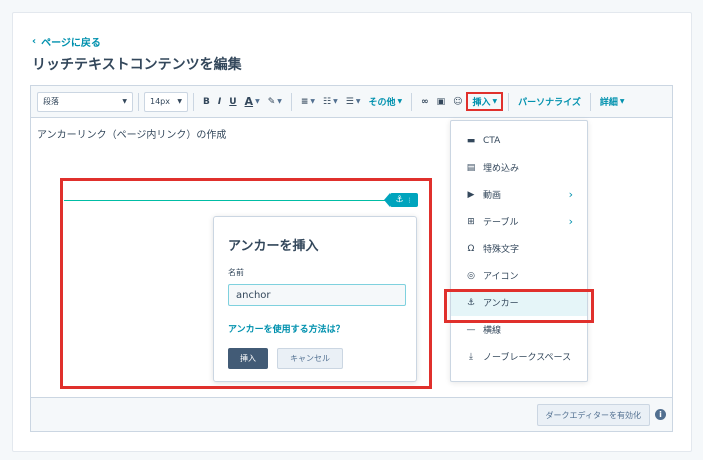 This screenshot has height=460, width=703. Describe the element at coordinates (481, 103) in the screenshot. I see `insert-label: 挿入` at that location.